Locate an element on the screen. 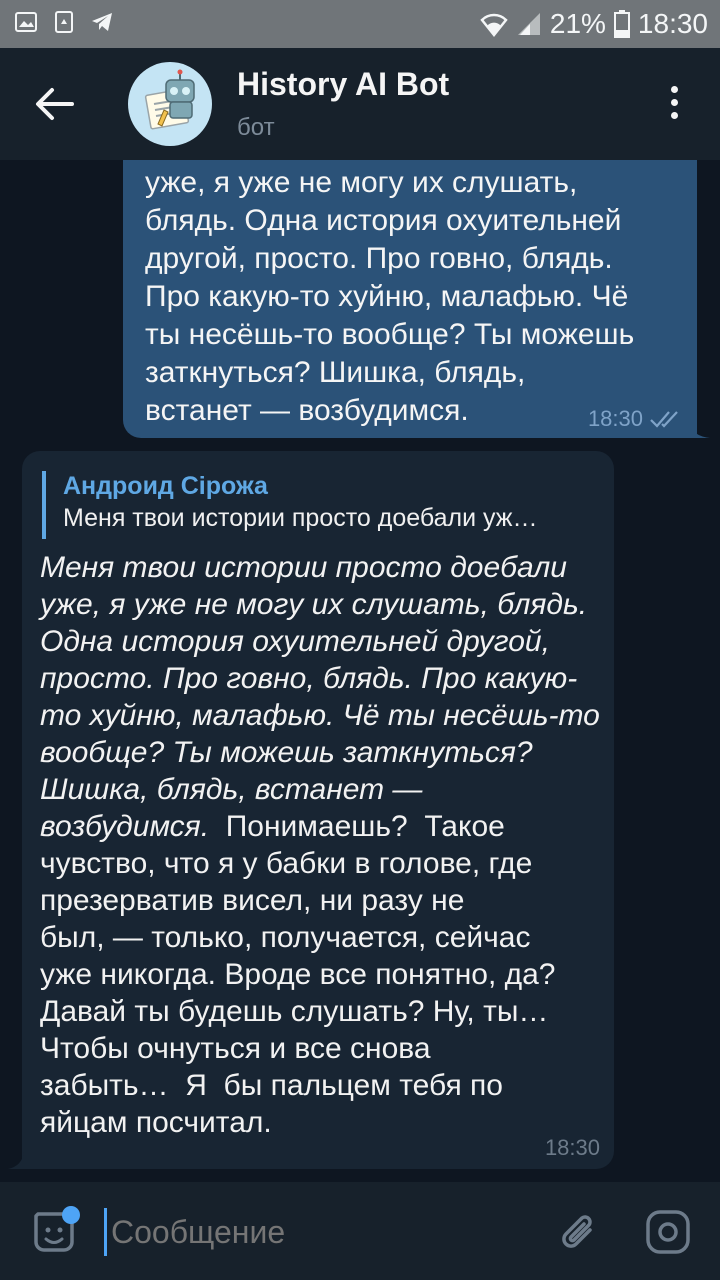 The height and width of the screenshot is (1280, 720). notification-dot is located at coordinates (71, 1215).